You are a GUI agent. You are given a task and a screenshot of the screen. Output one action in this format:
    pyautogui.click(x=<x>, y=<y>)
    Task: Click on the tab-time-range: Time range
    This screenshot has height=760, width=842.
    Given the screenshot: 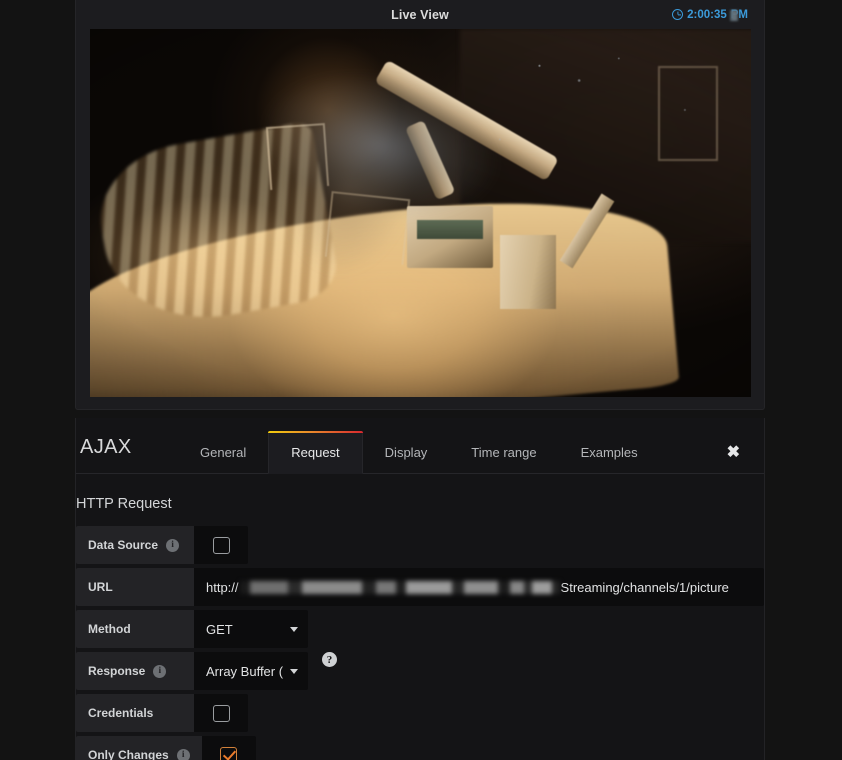 What is the action you would take?
    pyautogui.click(x=503, y=459)
    